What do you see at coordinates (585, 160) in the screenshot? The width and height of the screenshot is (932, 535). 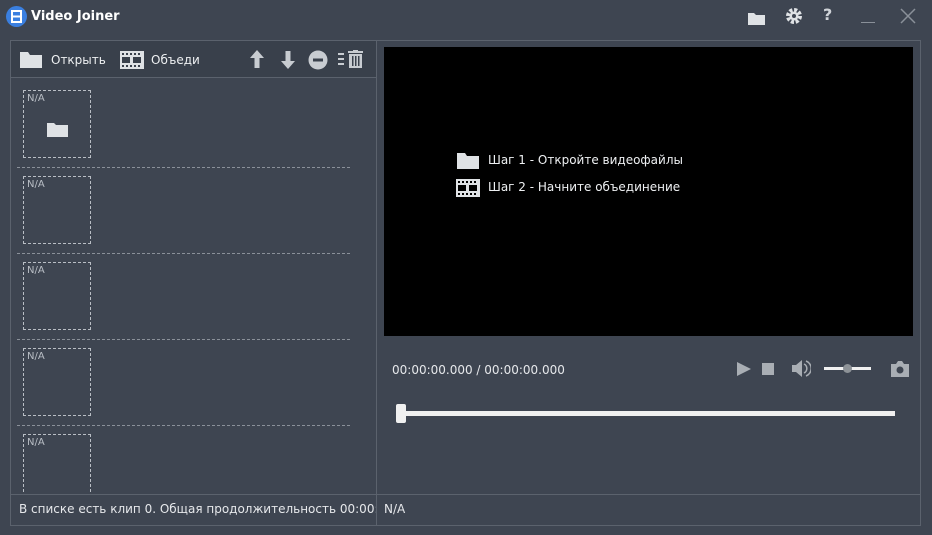 I see `step-1-text: Шаг 1 - Откройте видеофайлы` at bounding box center [585, 160].